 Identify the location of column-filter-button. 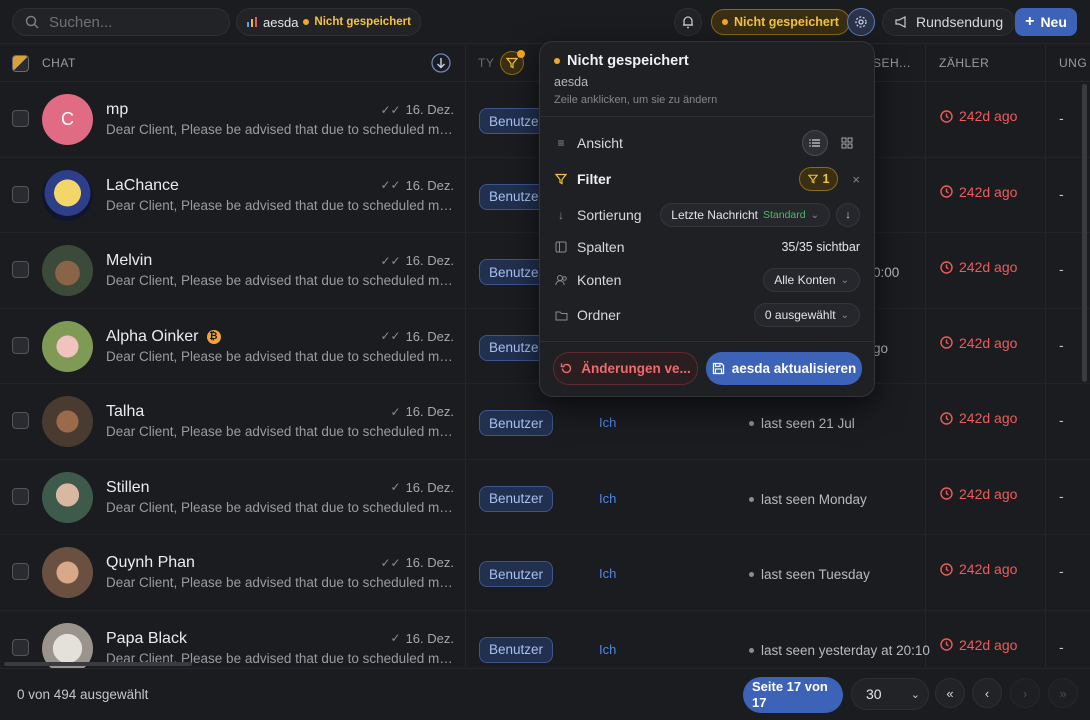
(512, 63).